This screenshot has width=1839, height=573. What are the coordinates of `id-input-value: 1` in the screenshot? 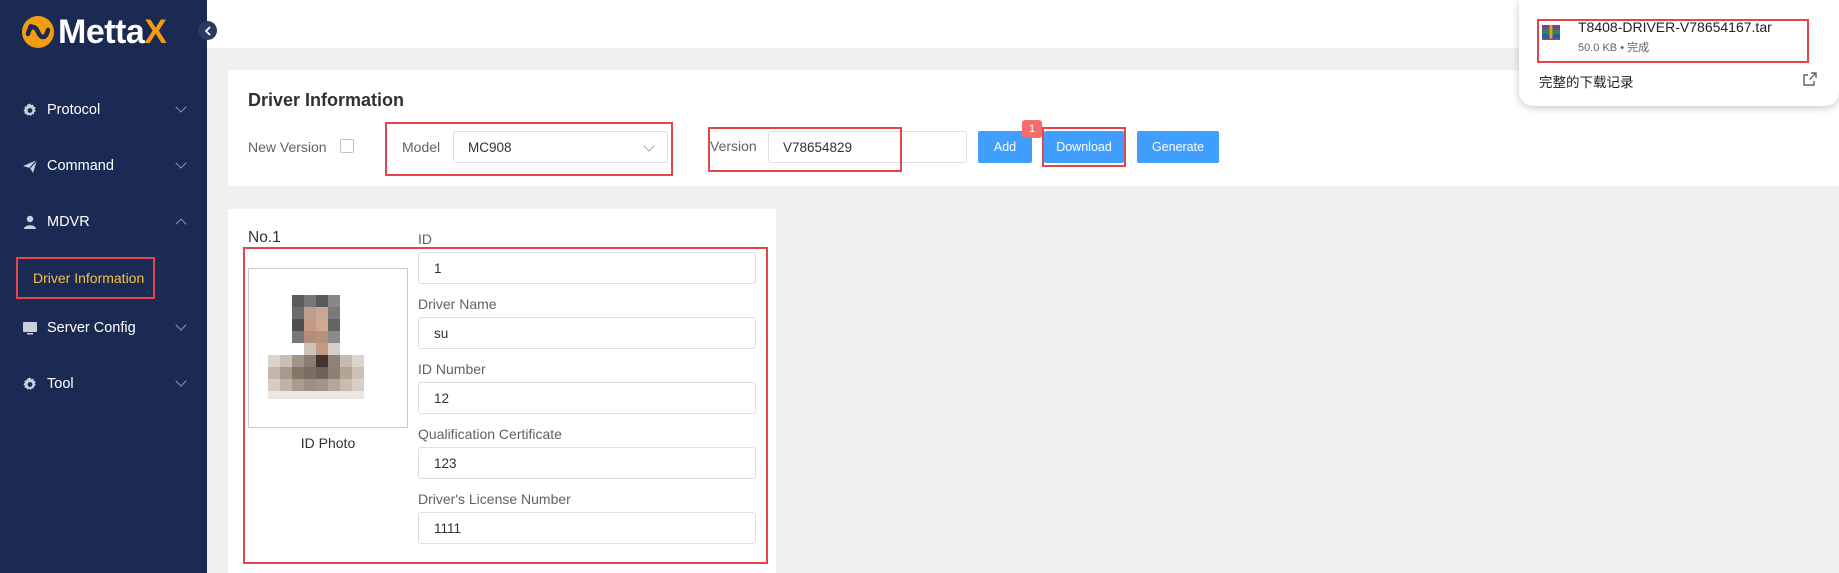 It's located at (438, 268).